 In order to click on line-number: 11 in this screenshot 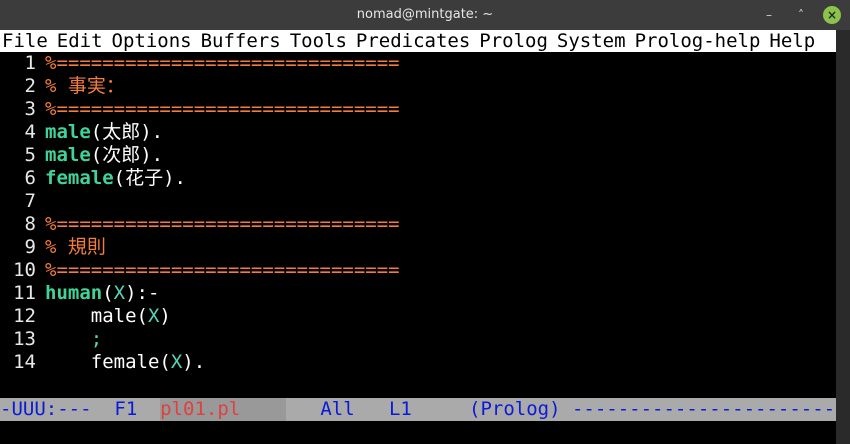, I will do `click(24, 293)`.